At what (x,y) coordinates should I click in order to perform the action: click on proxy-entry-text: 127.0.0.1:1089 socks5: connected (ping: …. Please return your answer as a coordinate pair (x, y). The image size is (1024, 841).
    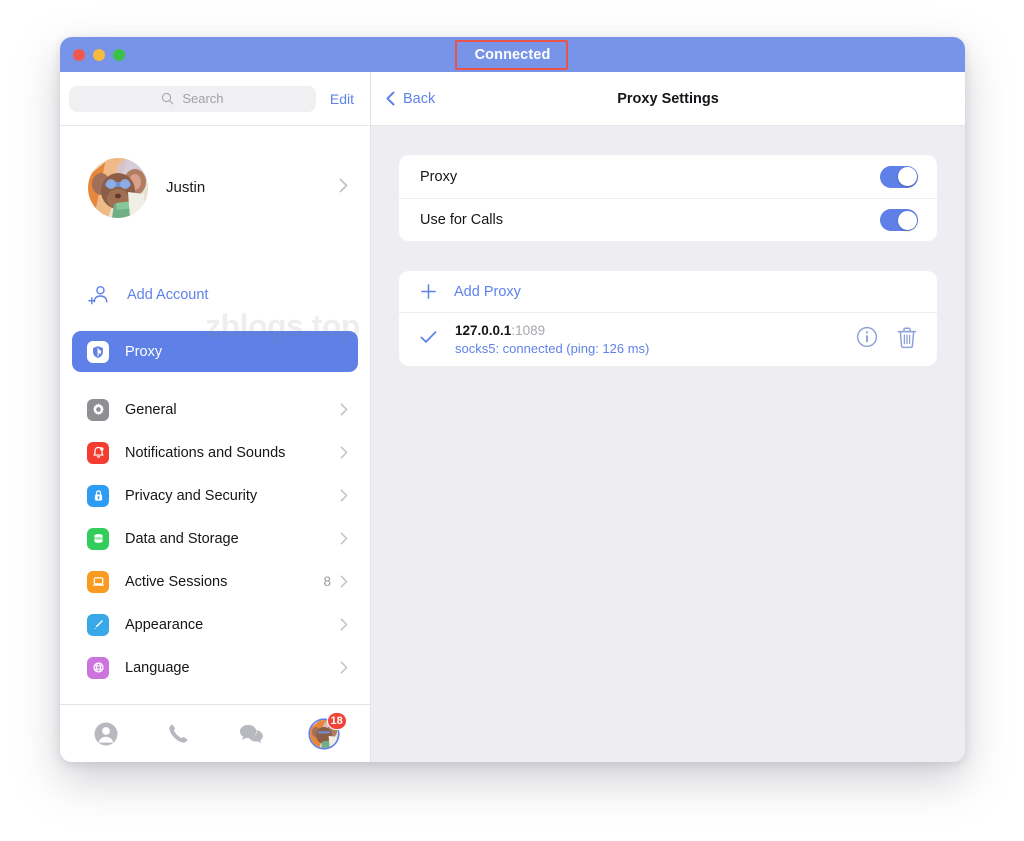
    Looking at the image, I should click on (646, 339).